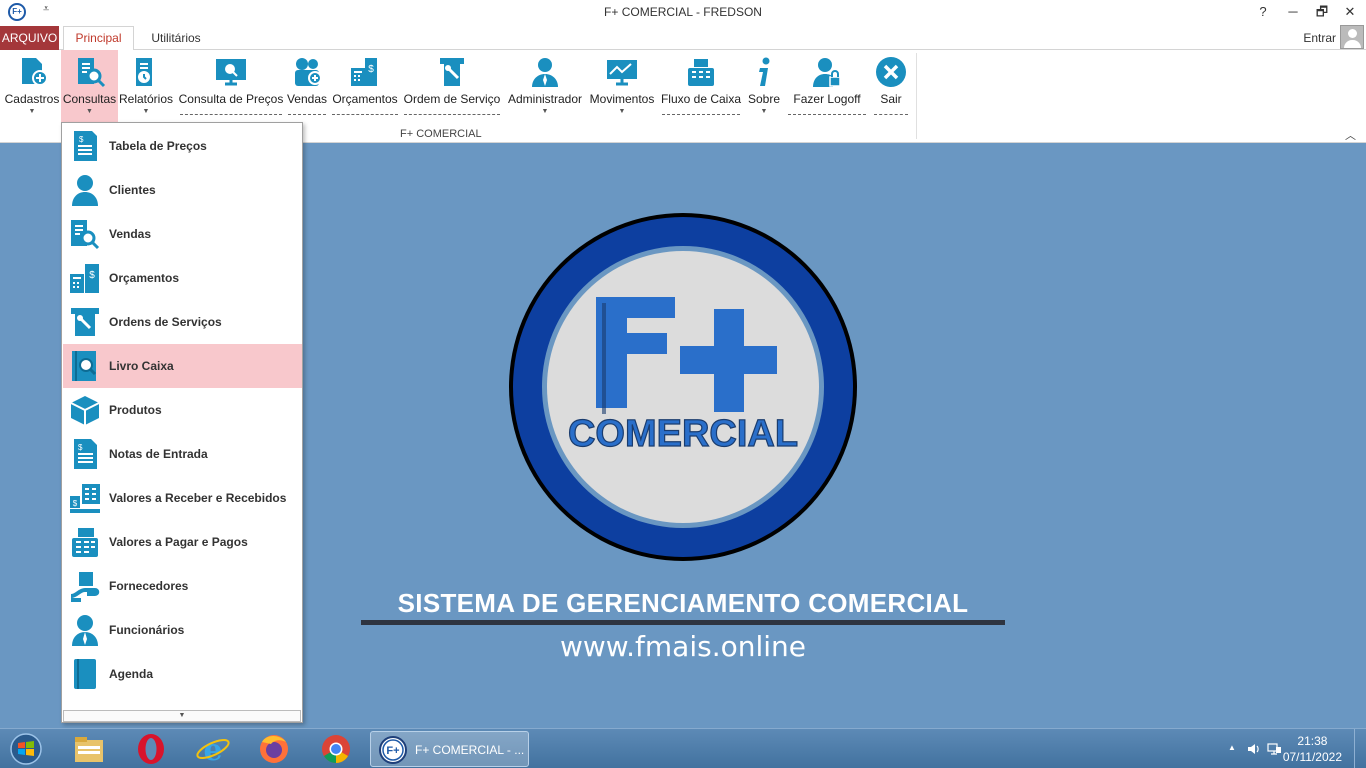  I want to click on menu-item-produtos: Produtos, so click(182, 410).